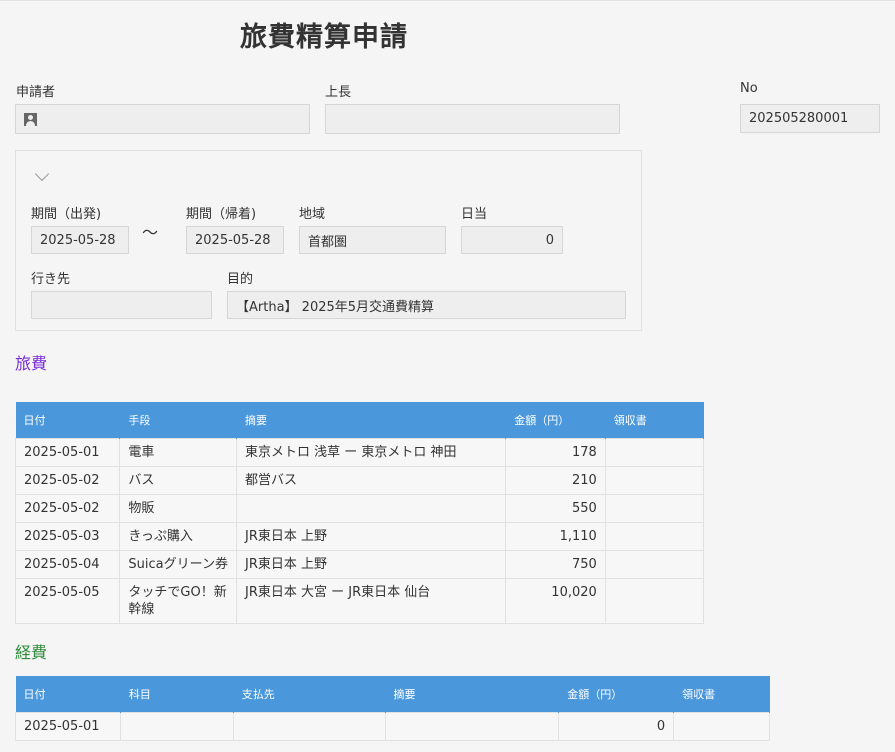 Image resolution: width=895 pixels, height=752 pixels. I want to click on region-value: 首都圏, so click(328, 242).